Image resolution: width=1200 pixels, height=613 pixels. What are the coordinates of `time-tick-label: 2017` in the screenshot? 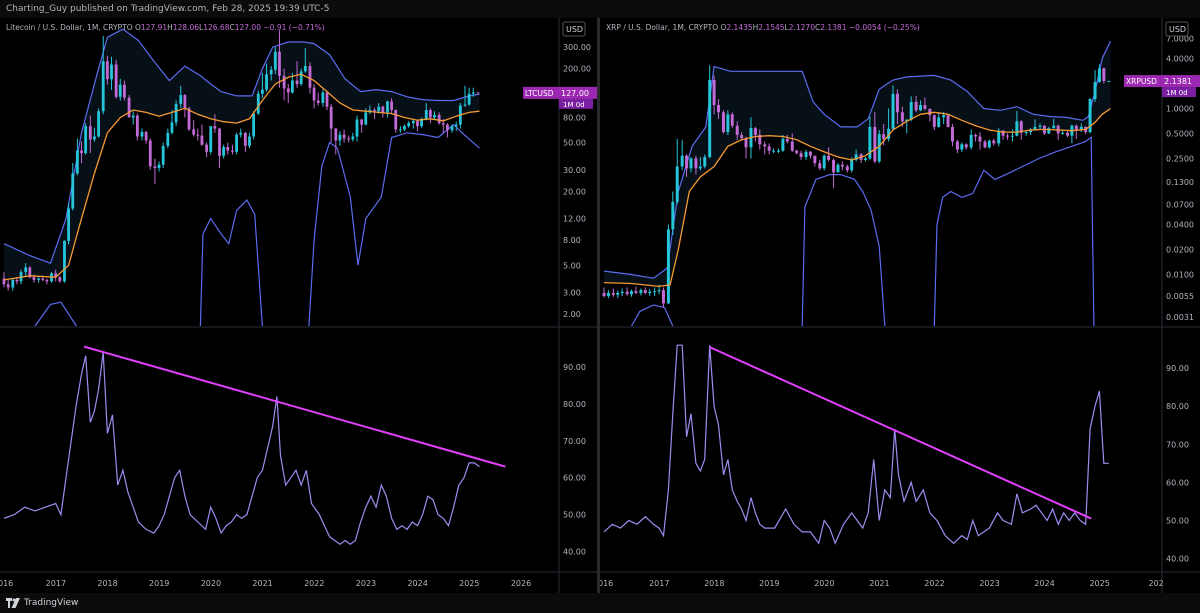 It's located at (56, 583).